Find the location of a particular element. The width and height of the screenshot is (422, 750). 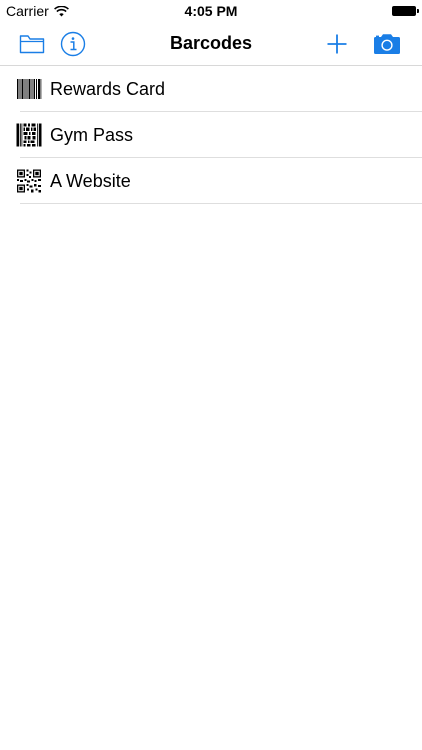

status-bar: Carrier 4:05 PM is located at coordinates (211, 11).